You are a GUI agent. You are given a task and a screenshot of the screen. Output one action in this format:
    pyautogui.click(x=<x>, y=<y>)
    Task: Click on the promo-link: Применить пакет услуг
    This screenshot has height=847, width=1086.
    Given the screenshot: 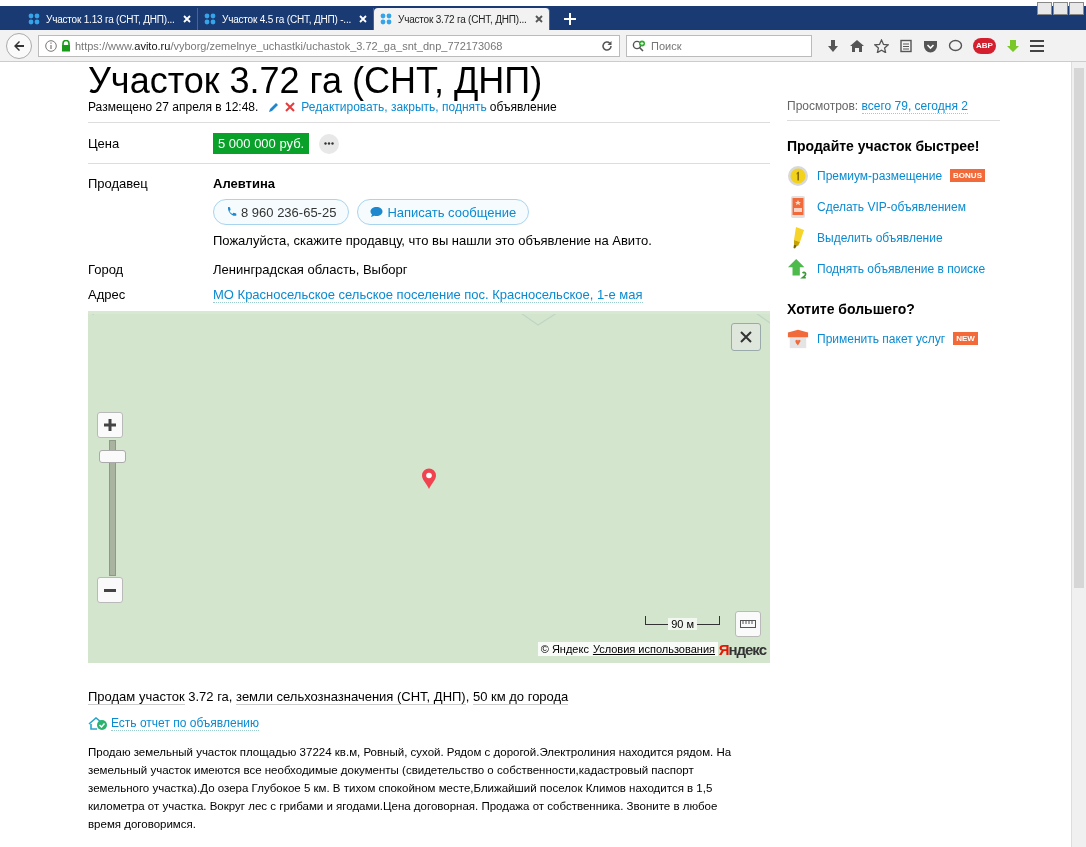 What is the action you would take?
    pyautogui.click(x=881, y=338)
    